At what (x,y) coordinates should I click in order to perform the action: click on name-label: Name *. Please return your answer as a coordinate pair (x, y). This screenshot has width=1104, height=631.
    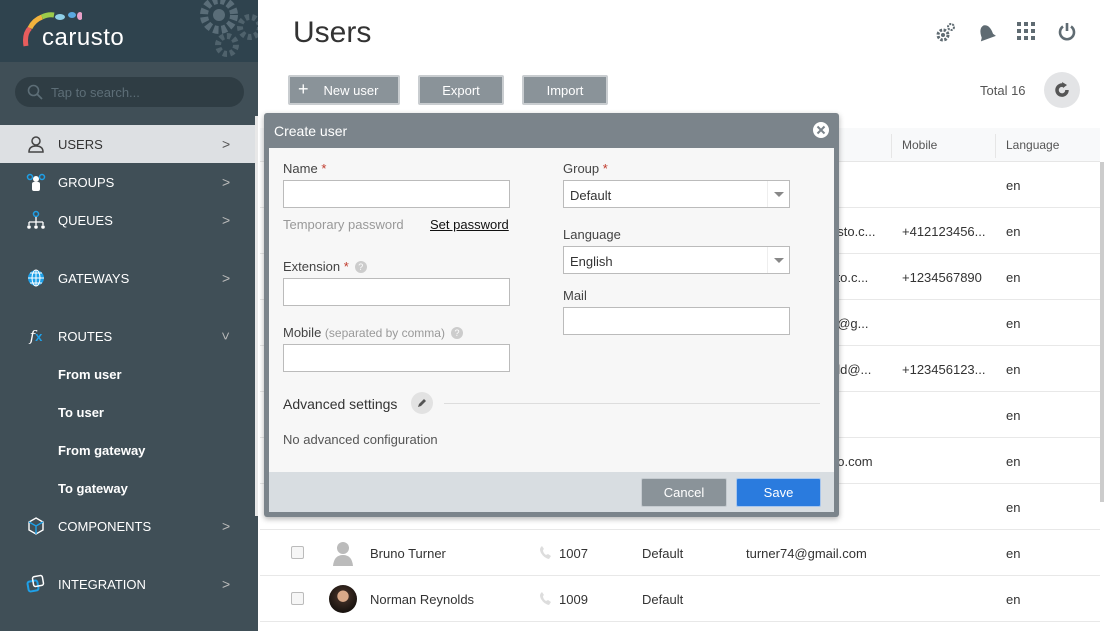
    Looking at the image, I should click on (305, 168).